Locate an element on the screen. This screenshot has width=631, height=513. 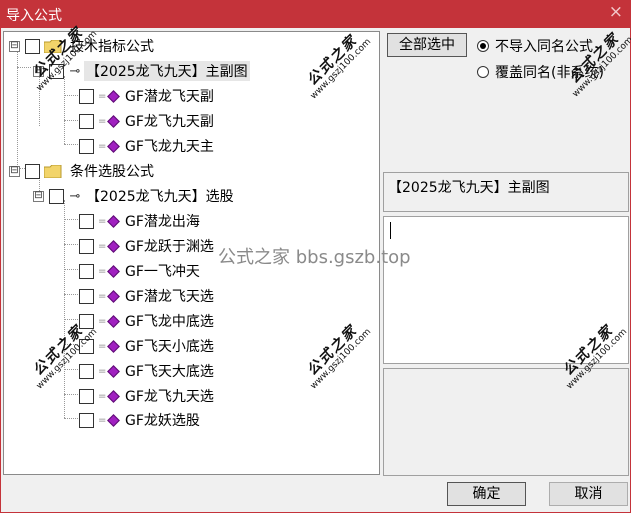
tree-label: GF潜龙出海 is located at coordinates (162, 222).